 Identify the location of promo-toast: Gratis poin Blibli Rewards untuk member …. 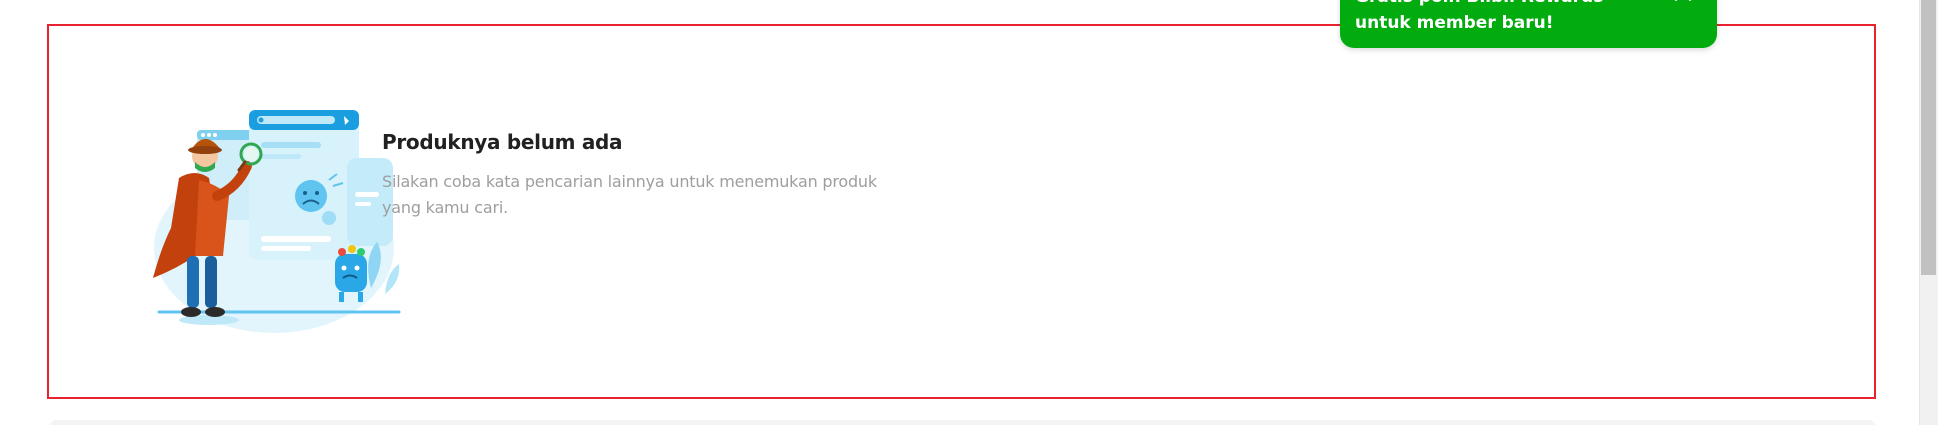
(1528, 24).